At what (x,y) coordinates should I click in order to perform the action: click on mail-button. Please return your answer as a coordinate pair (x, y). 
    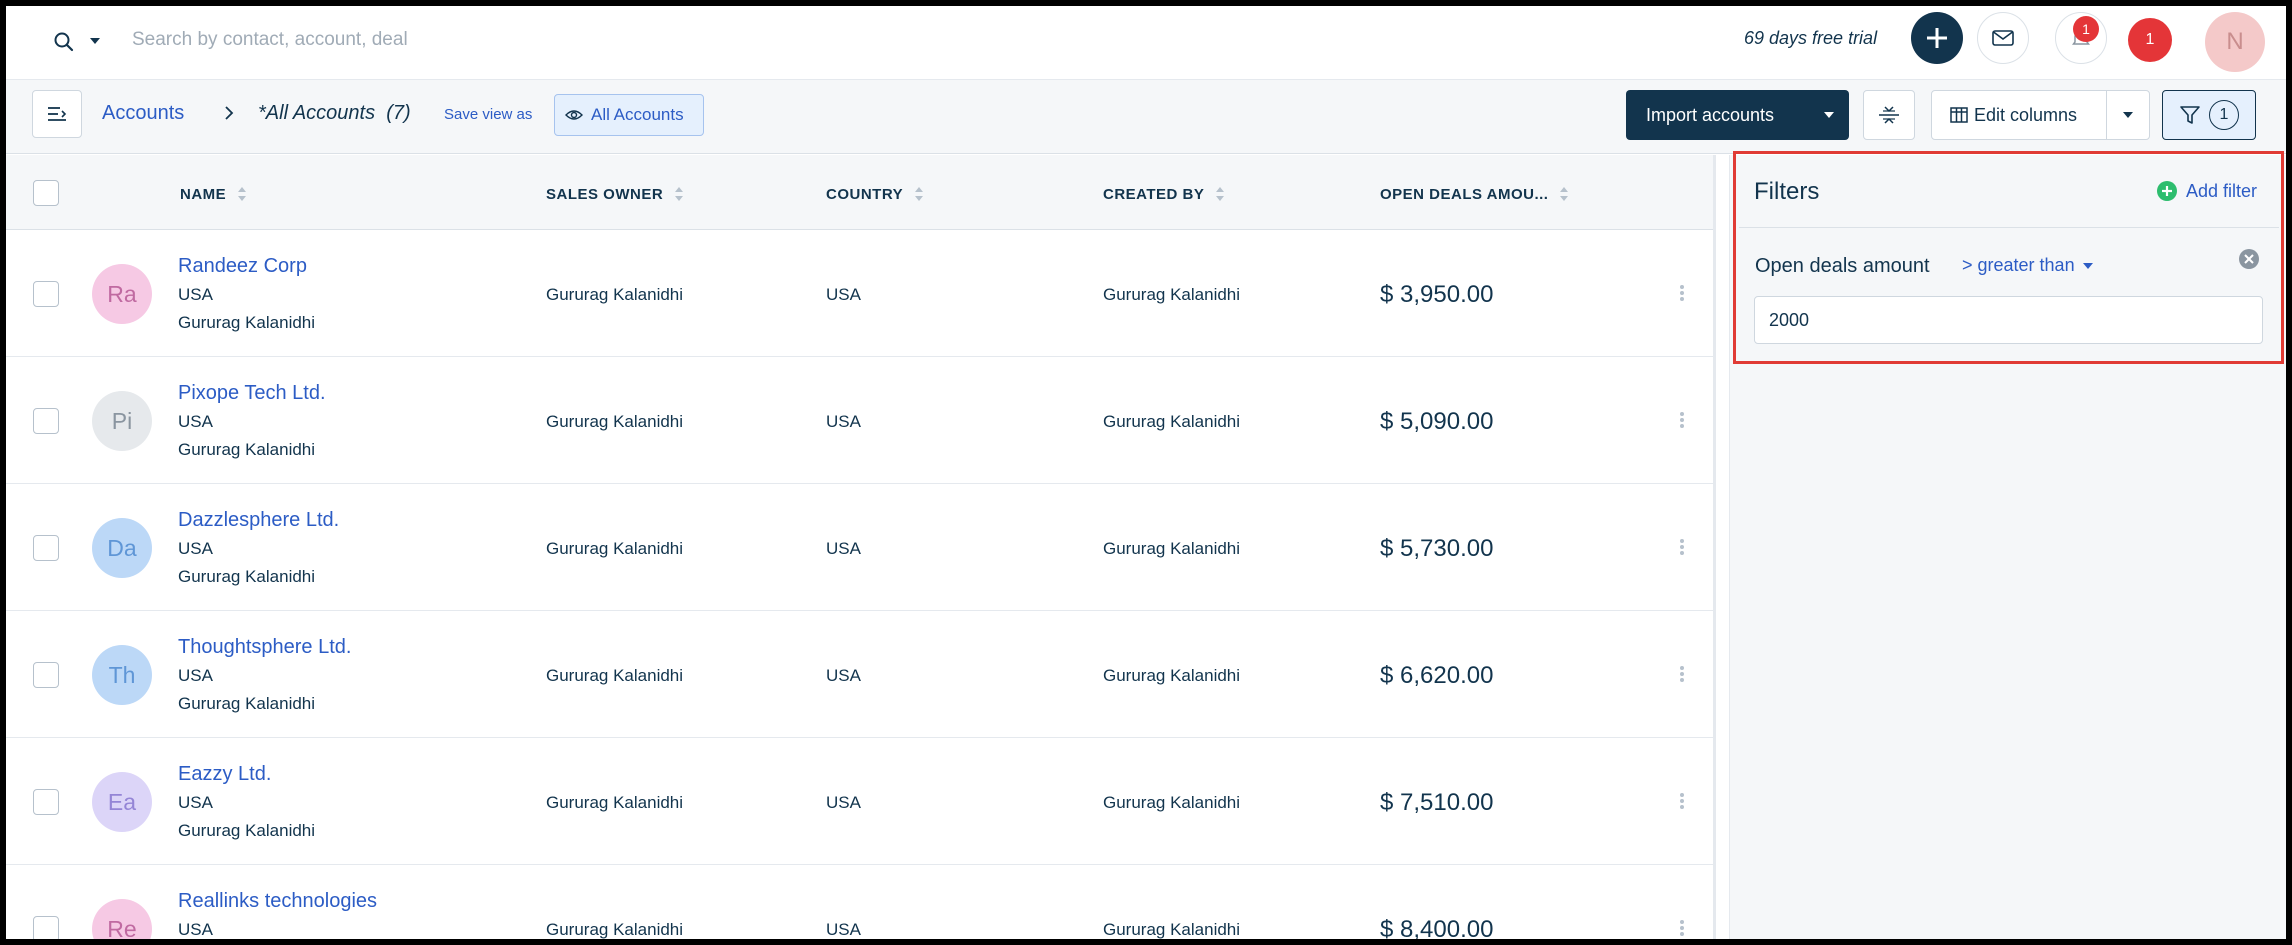
    Looking at the image, I should click on (2003, 38).